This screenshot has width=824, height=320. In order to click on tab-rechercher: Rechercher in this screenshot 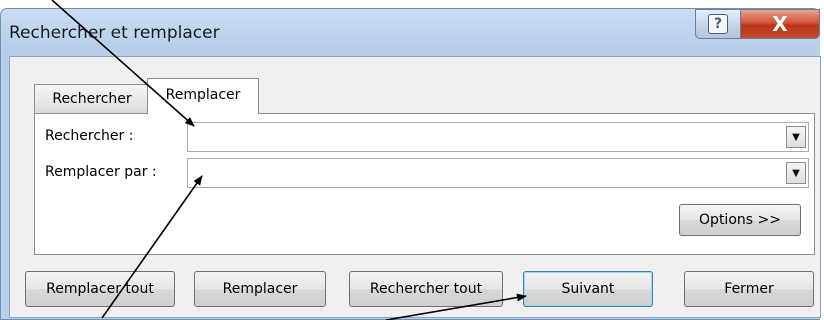, I will do `click(92, 98)`.